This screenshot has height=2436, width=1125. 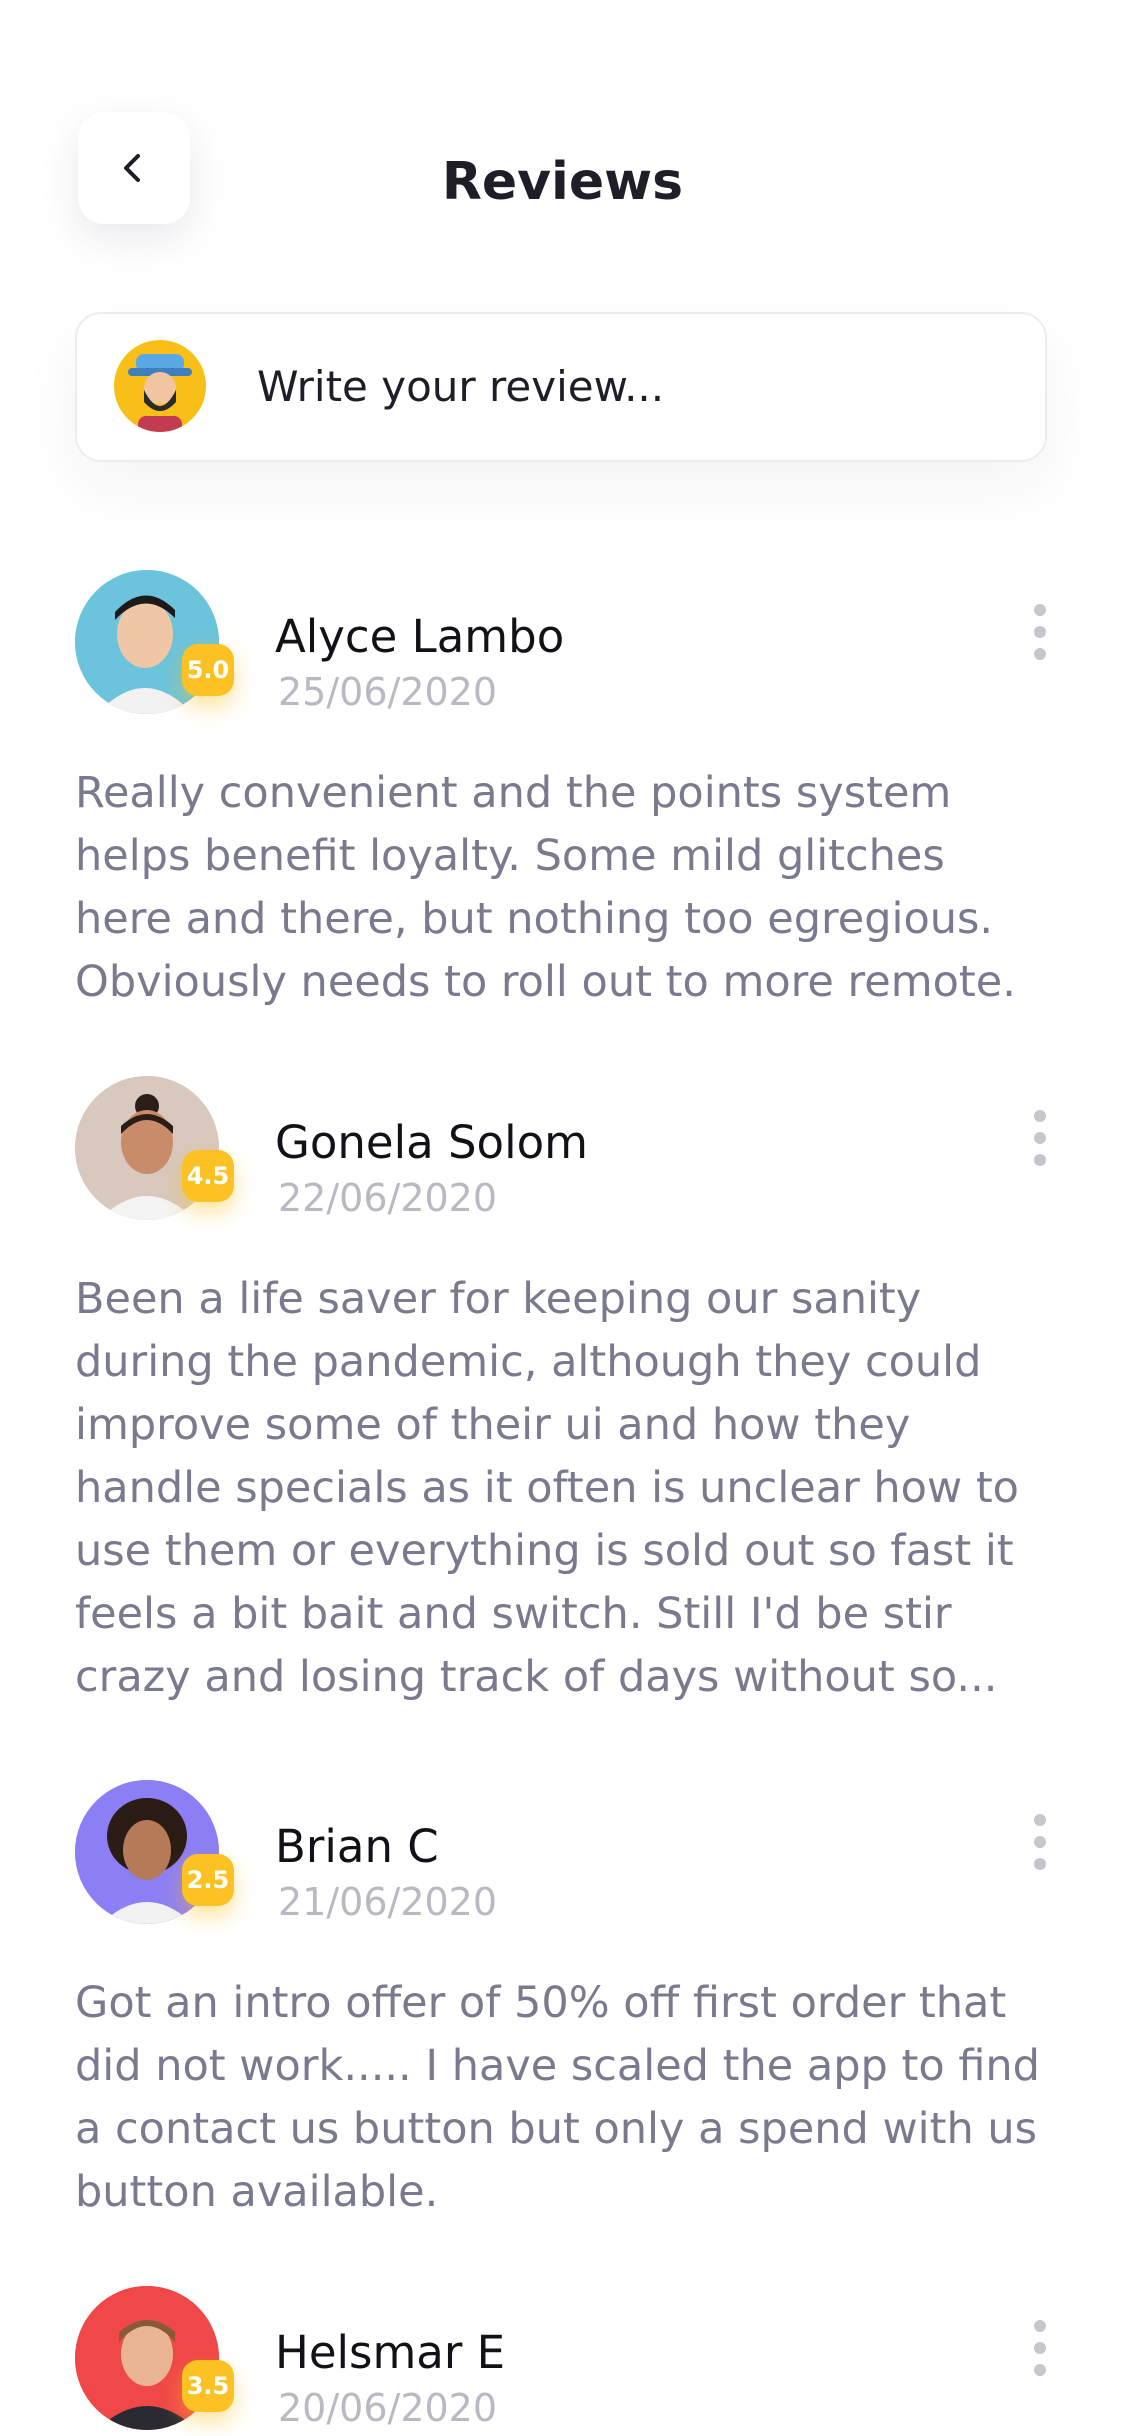 I want to click on rating-badge: 5.0, so click(x=208, y=670).